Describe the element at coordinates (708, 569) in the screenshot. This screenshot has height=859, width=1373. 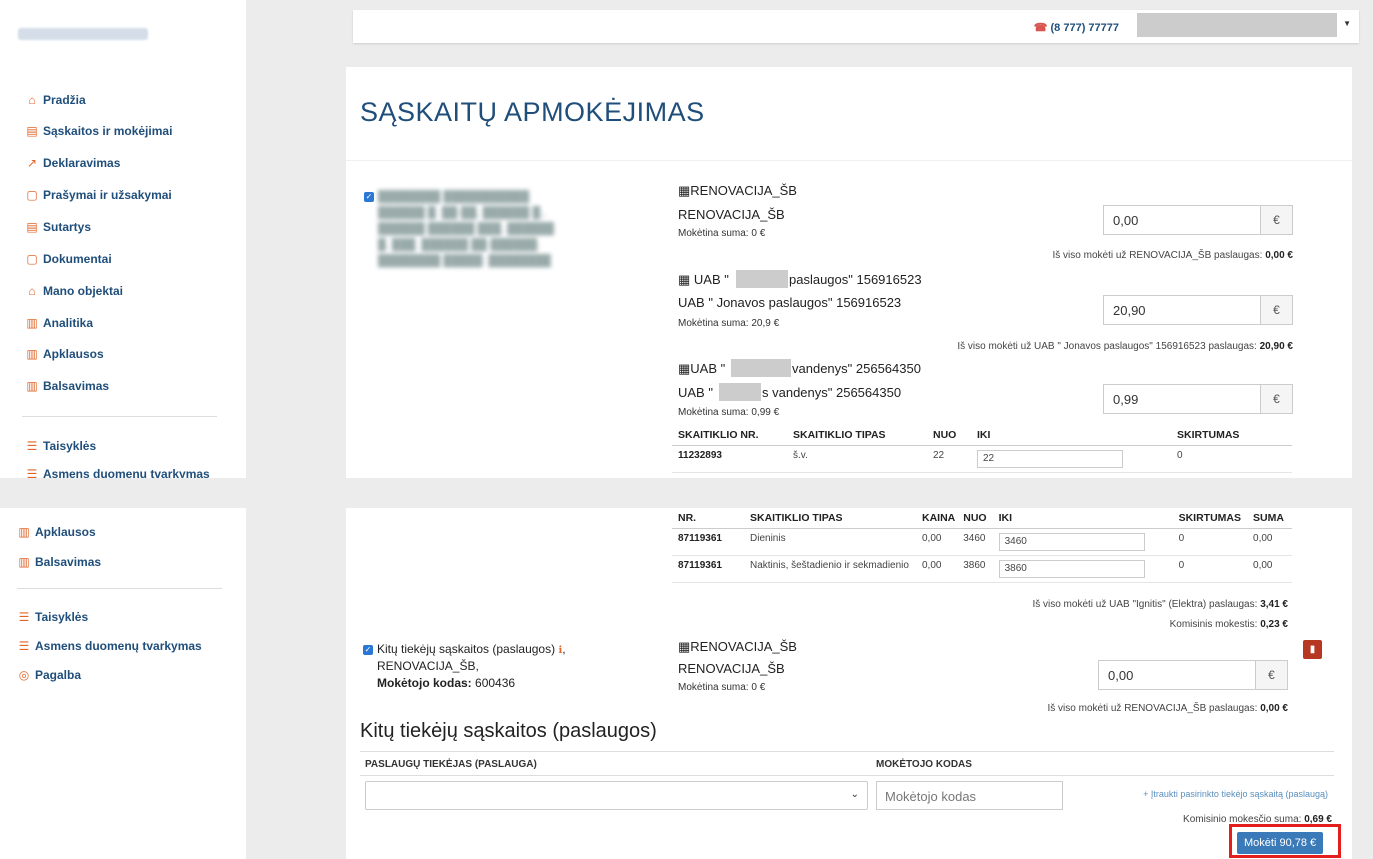
I see `meter-number: 87119361` at that location.